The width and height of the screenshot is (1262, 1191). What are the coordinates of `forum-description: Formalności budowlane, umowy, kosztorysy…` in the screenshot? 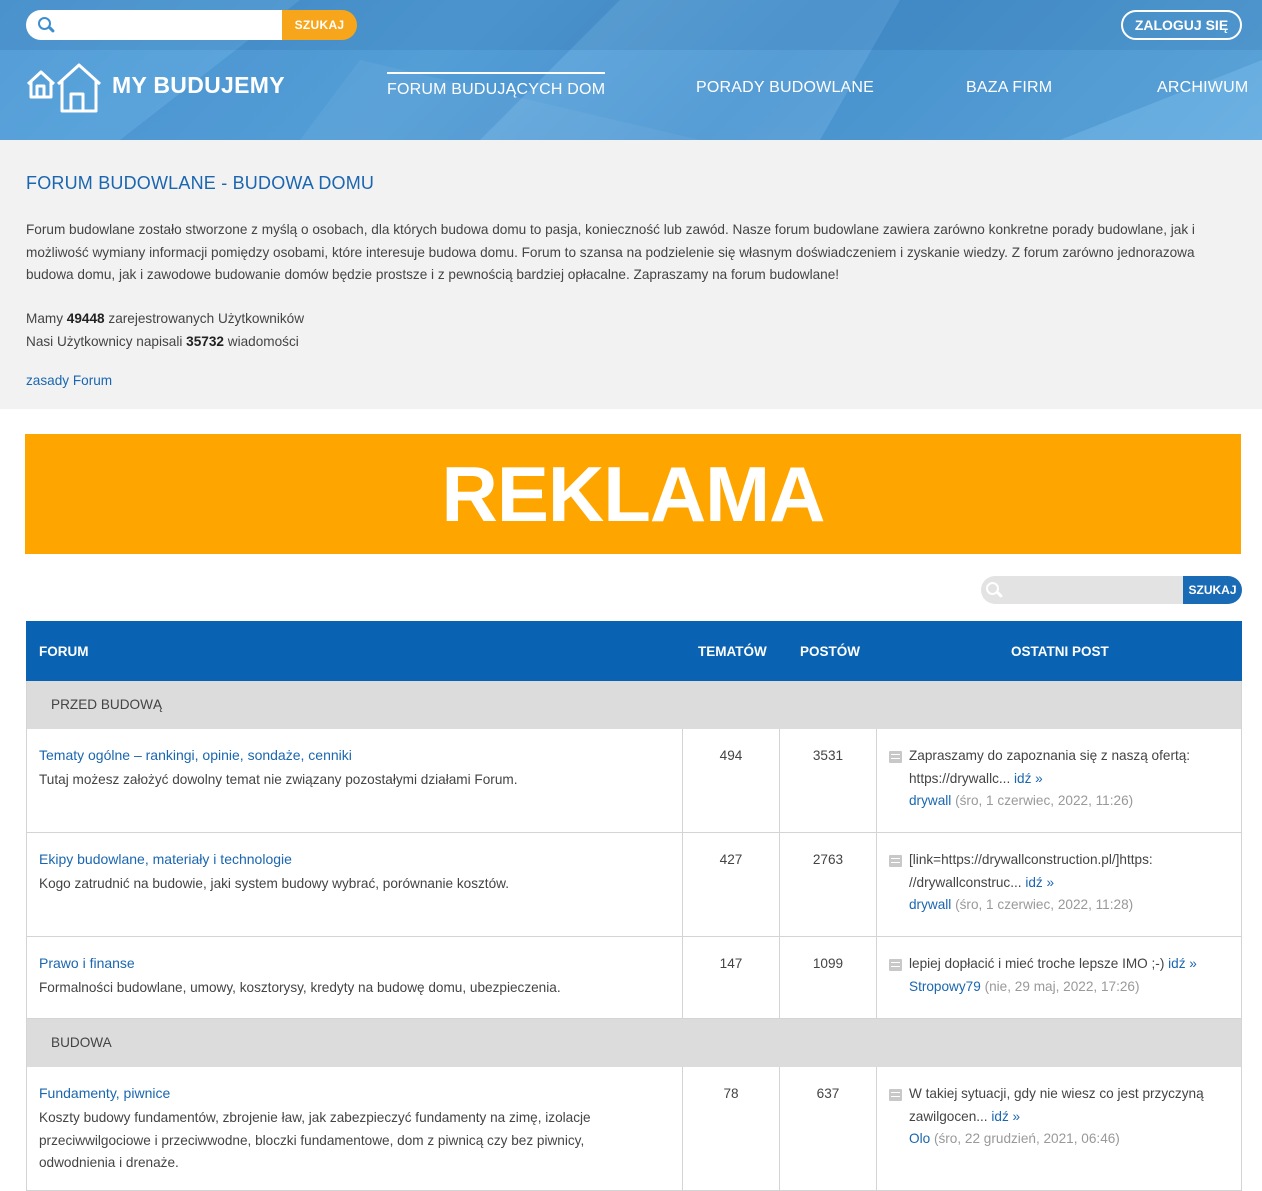 It's located at (300, 987).